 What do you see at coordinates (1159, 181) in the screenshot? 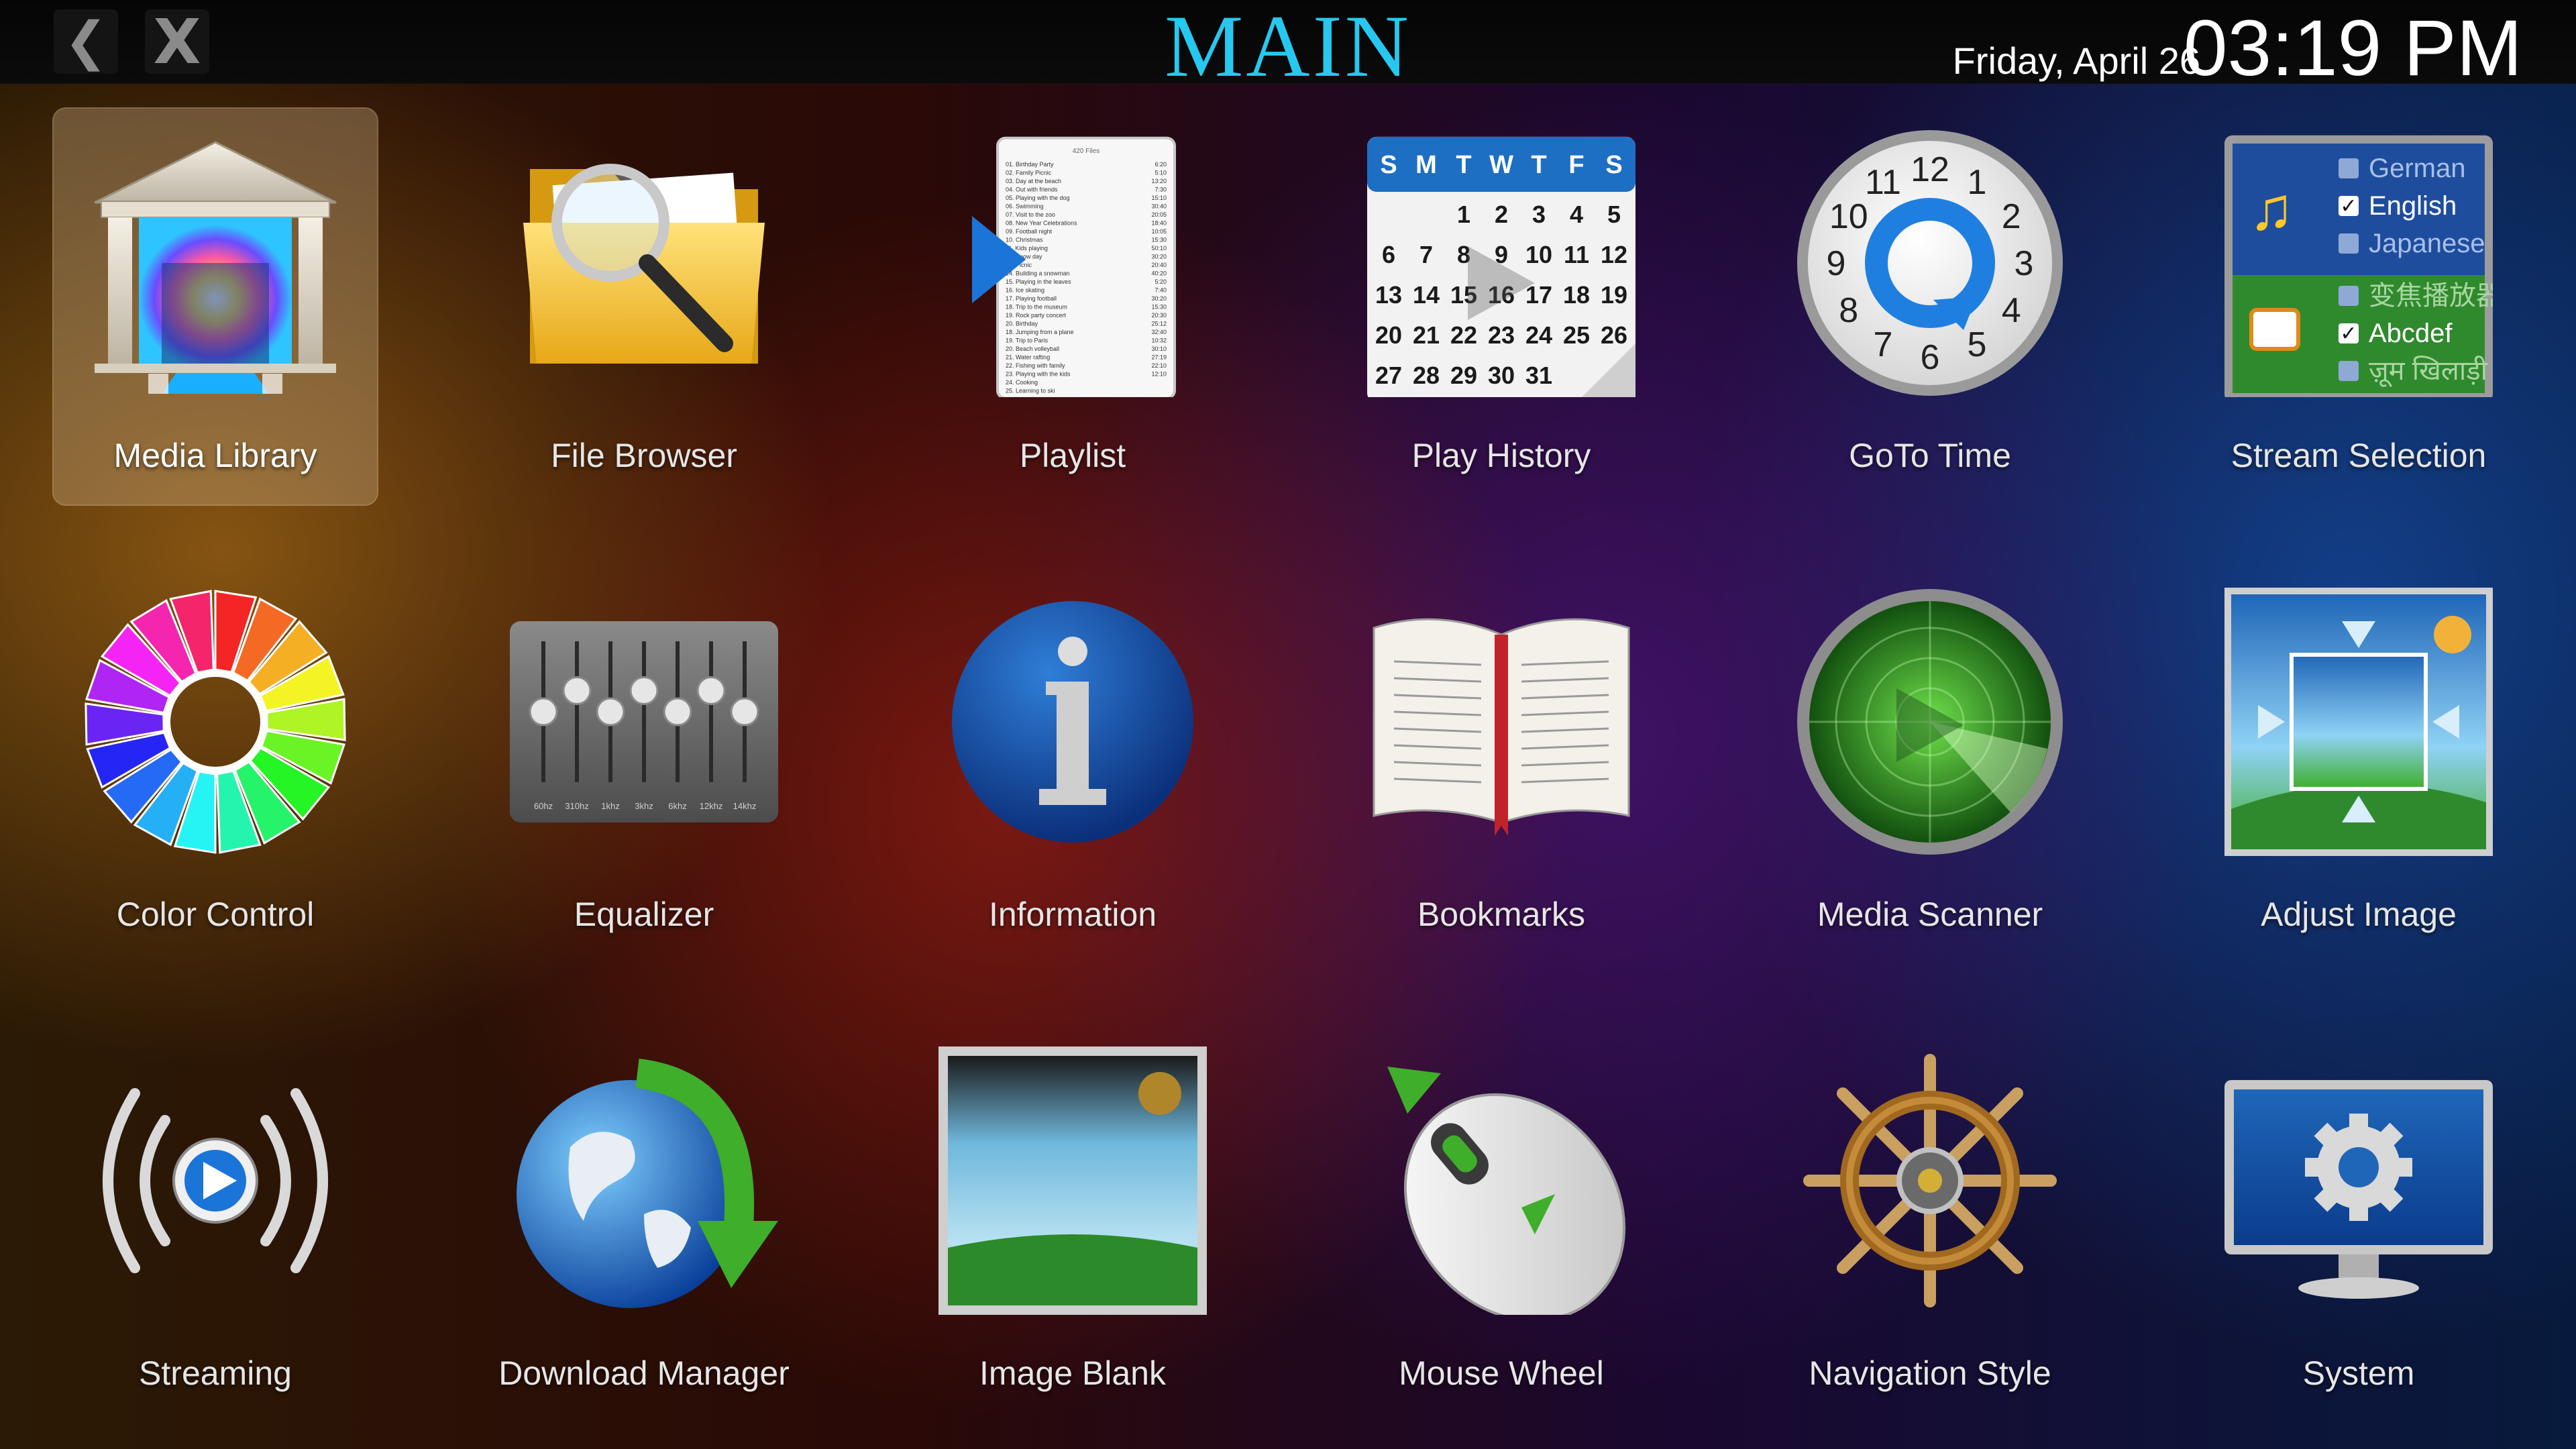
I see `playlist-duration: 13:20` at bounding box center [1159, 181].